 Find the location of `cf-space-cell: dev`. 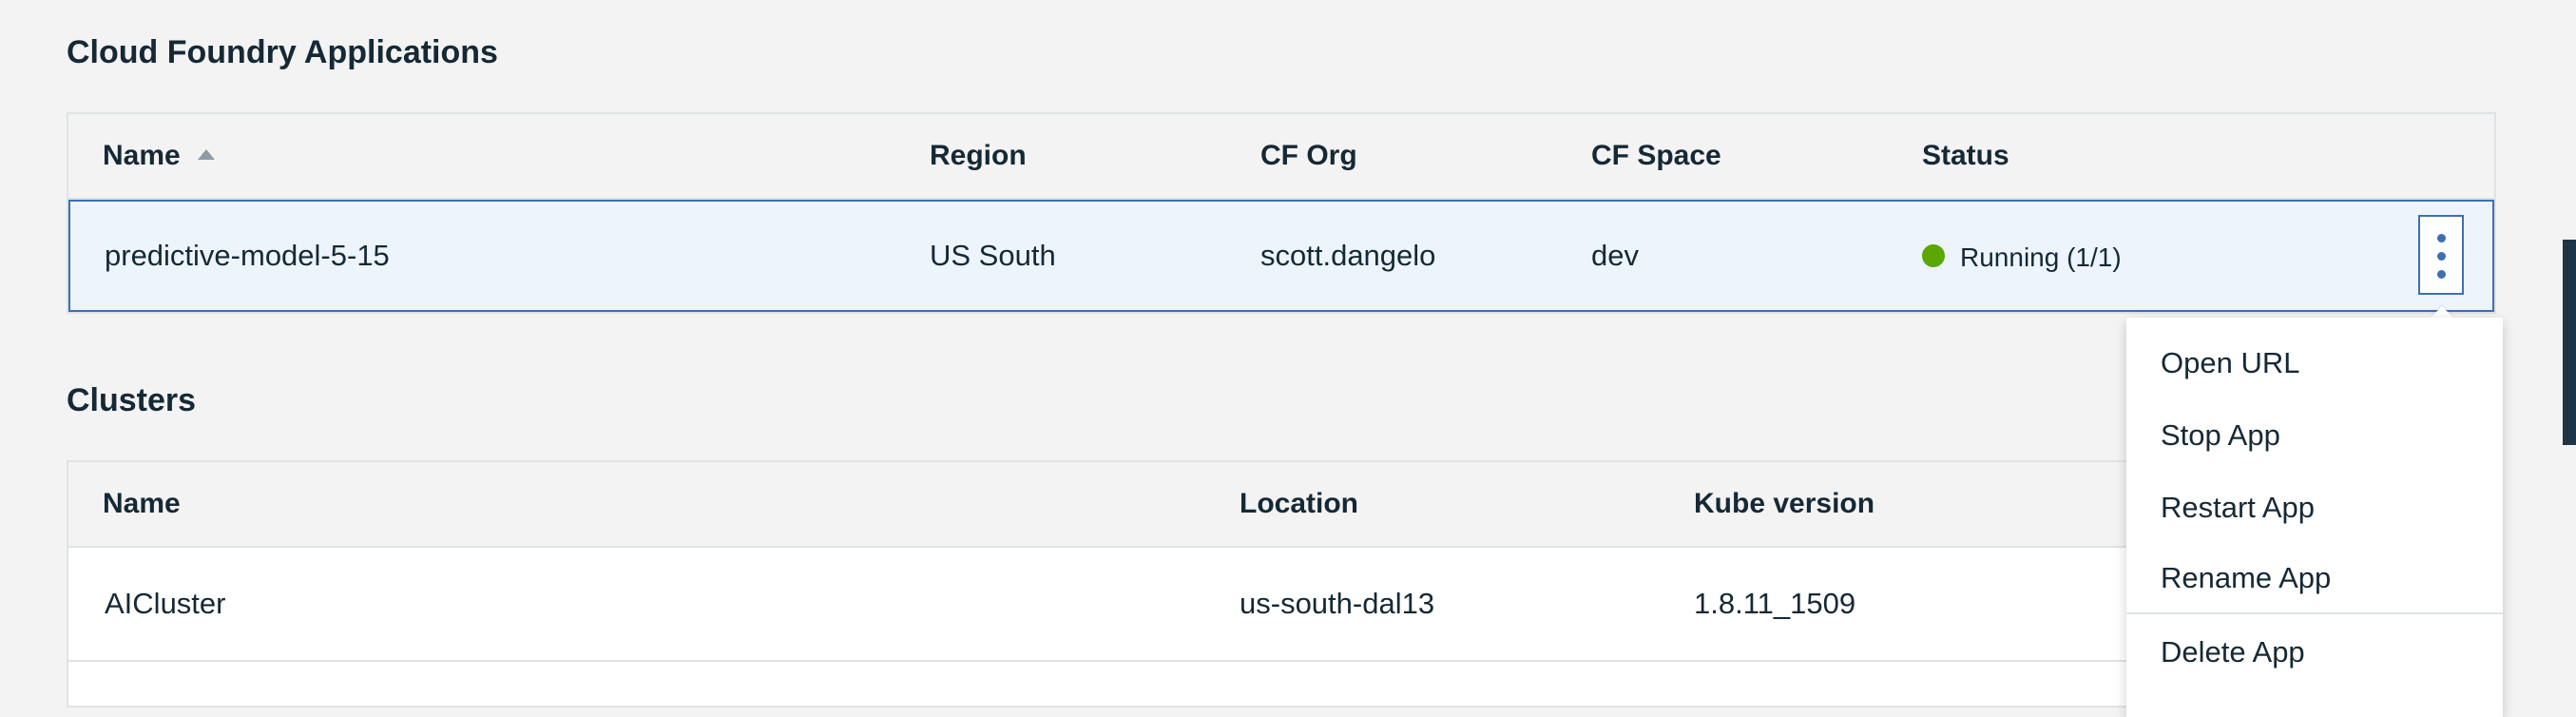

cf-space-cell: dev is located at coordinates (1615, 255).